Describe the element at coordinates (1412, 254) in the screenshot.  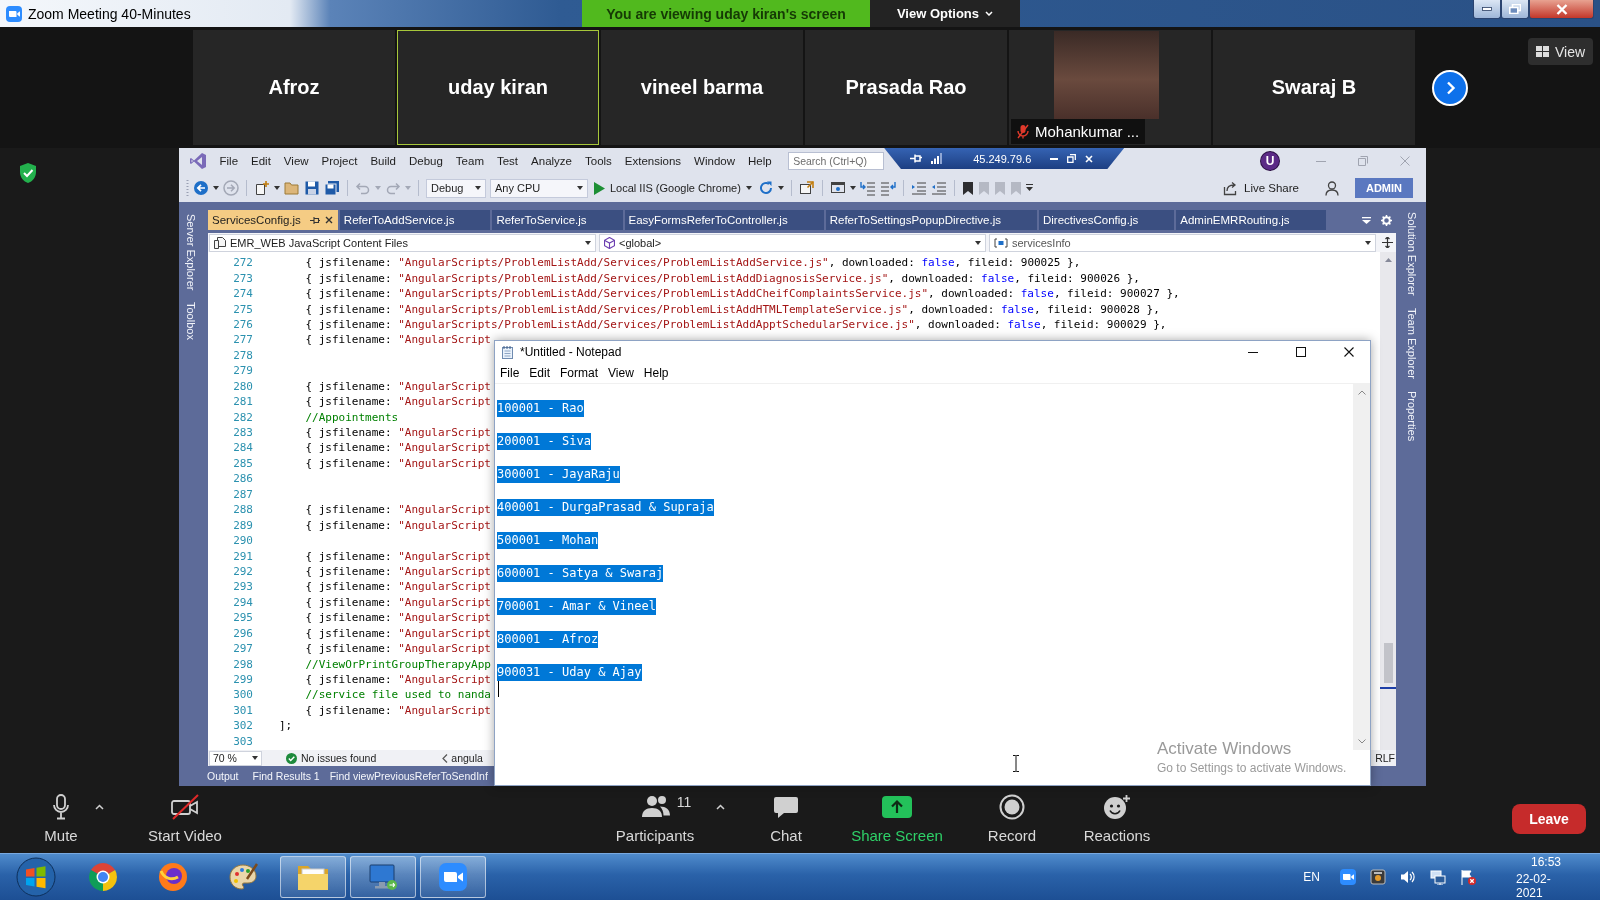
I see `panel-tab: Solution Explorer` at that location.